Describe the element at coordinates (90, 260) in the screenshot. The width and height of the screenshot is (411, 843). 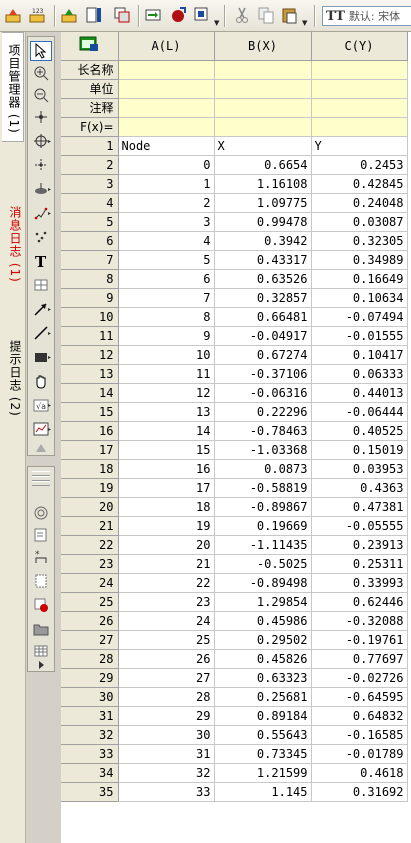
I see `row-number: 7` at that location.